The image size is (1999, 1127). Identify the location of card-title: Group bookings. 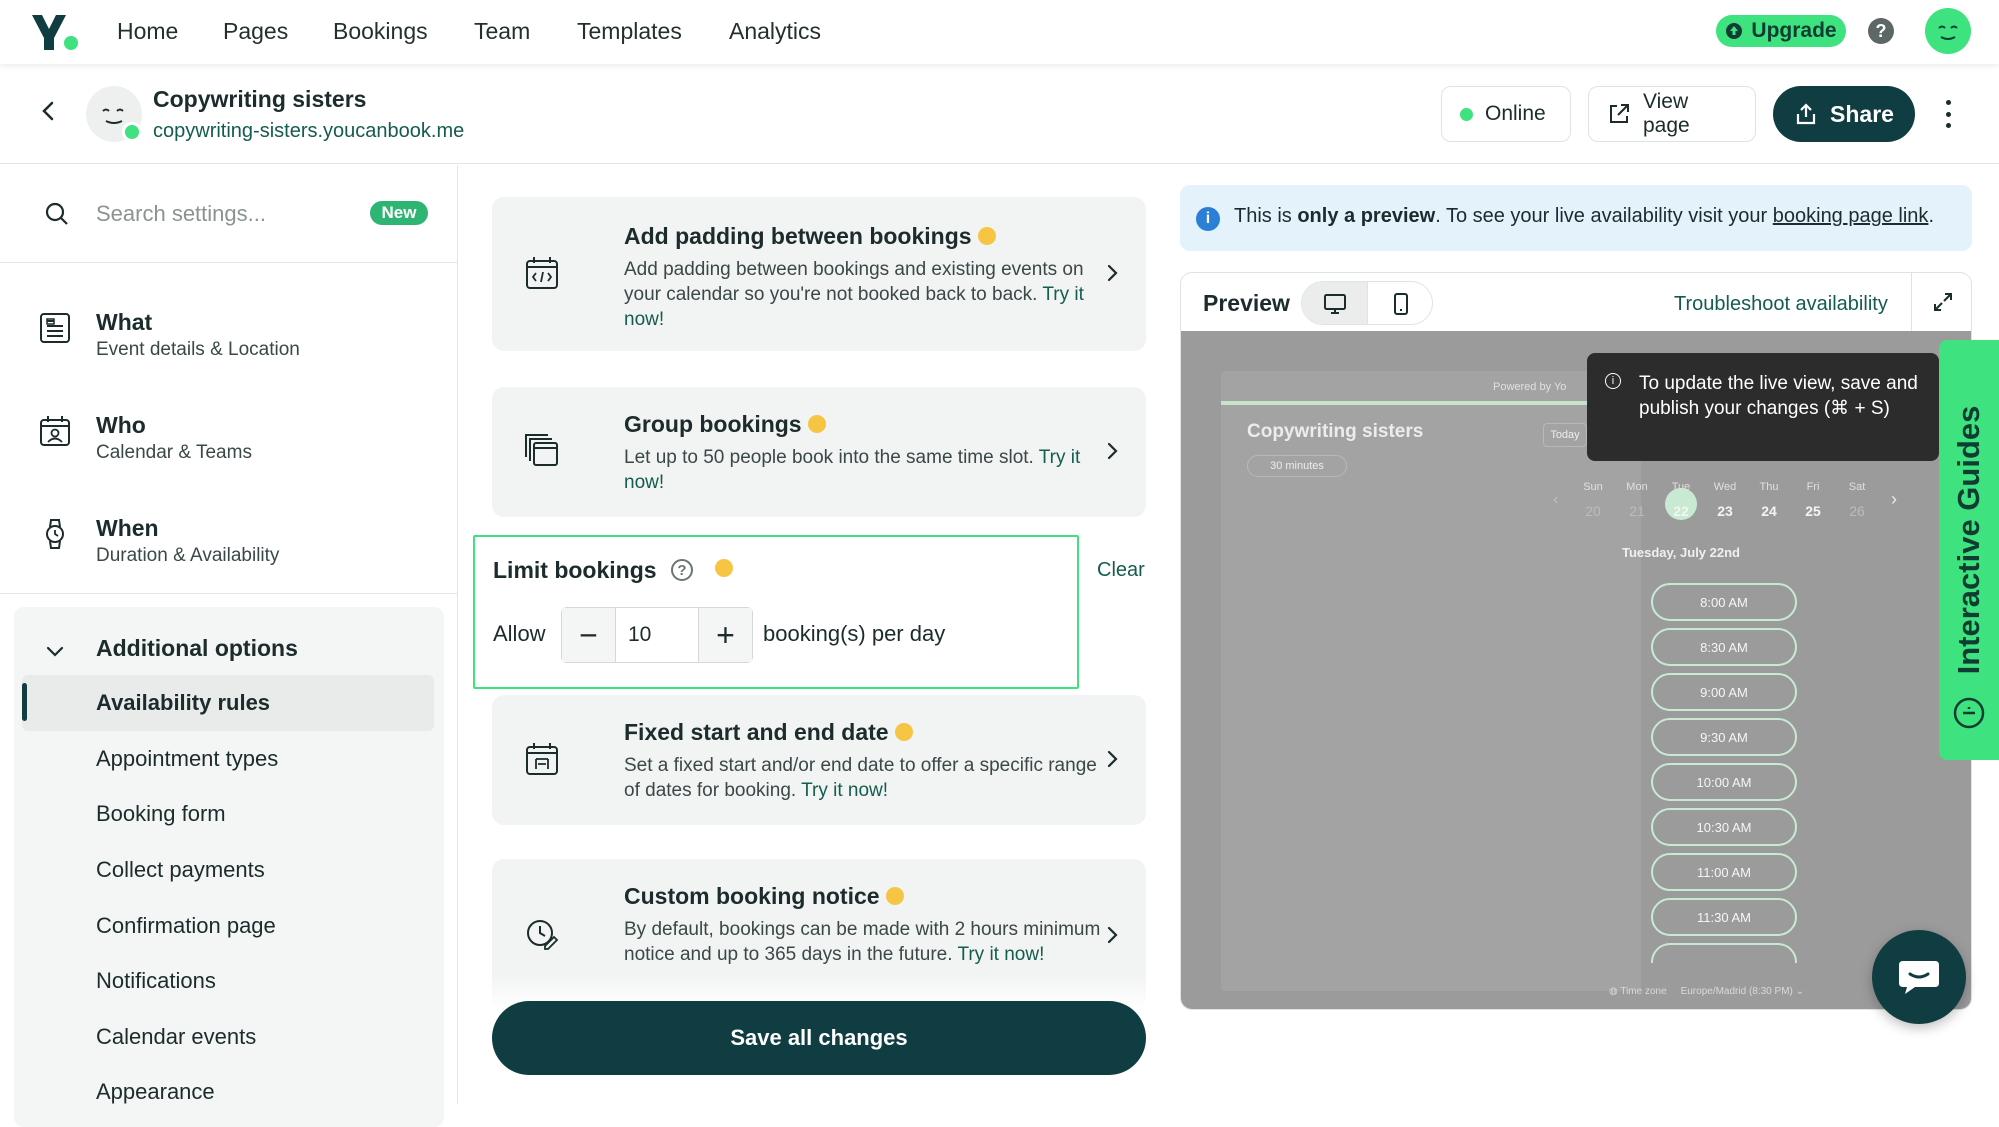
(725, 424).